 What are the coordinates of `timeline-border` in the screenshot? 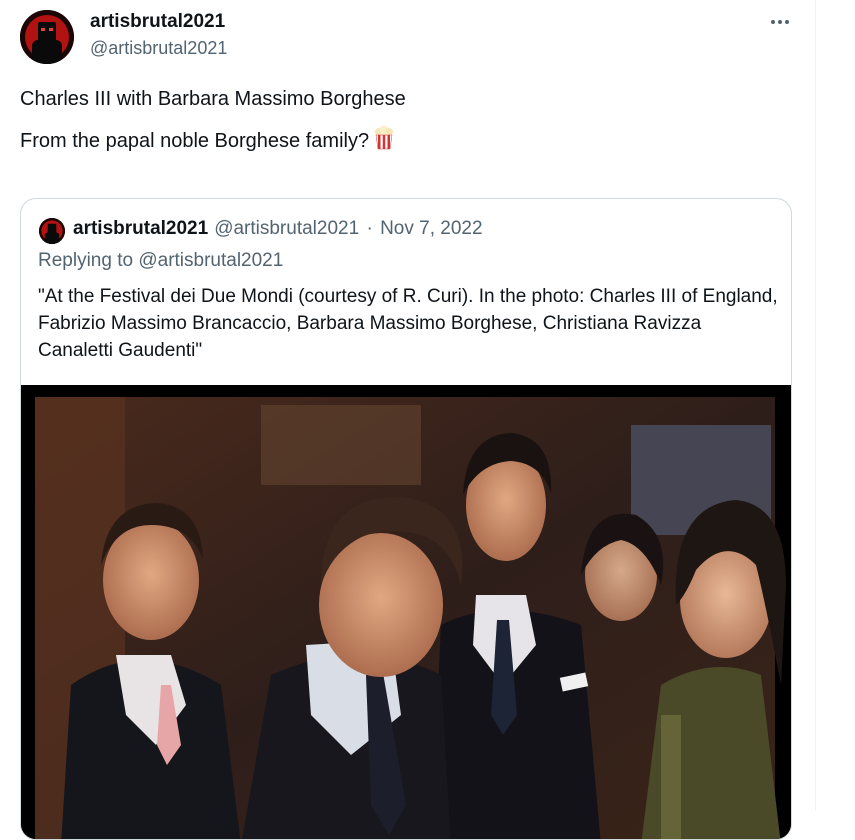 It's located at (815, 405).